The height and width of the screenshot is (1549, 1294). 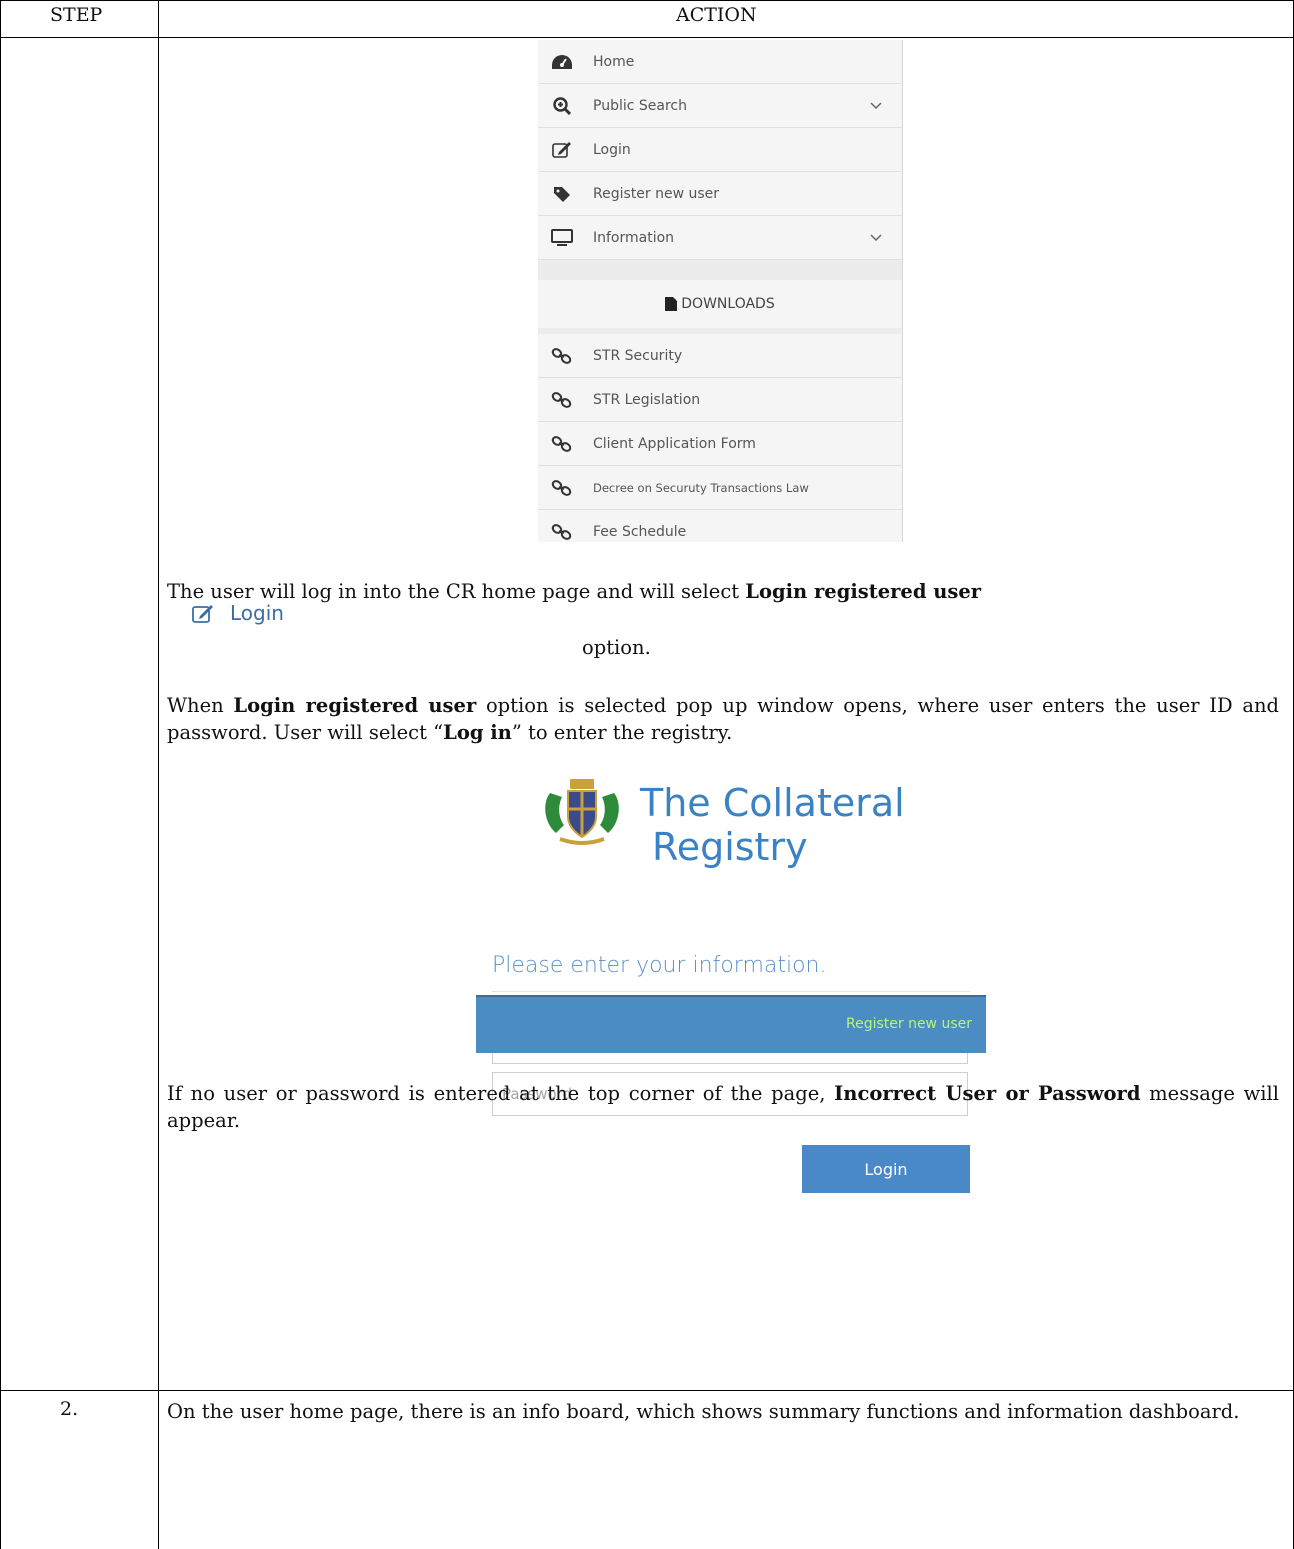 What do you see at coordinates (656, 193) in the screenshot?
I see `menu-item-label: Register new user` at bounding box center [656, 193].